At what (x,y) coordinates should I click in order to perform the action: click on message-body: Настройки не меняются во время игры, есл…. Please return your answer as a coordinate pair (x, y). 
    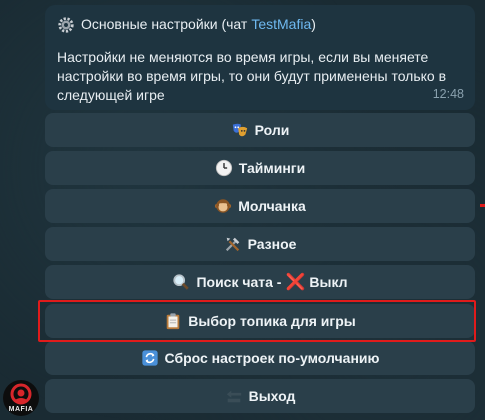
    Looking at the image, I should click on (252, 76).